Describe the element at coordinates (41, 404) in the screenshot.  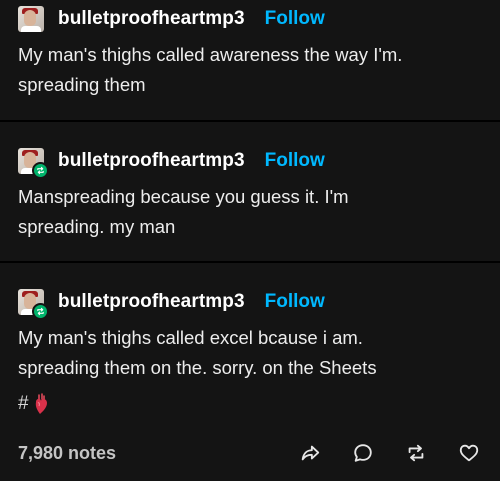
I see `anatomical-heart-icon` at that location.